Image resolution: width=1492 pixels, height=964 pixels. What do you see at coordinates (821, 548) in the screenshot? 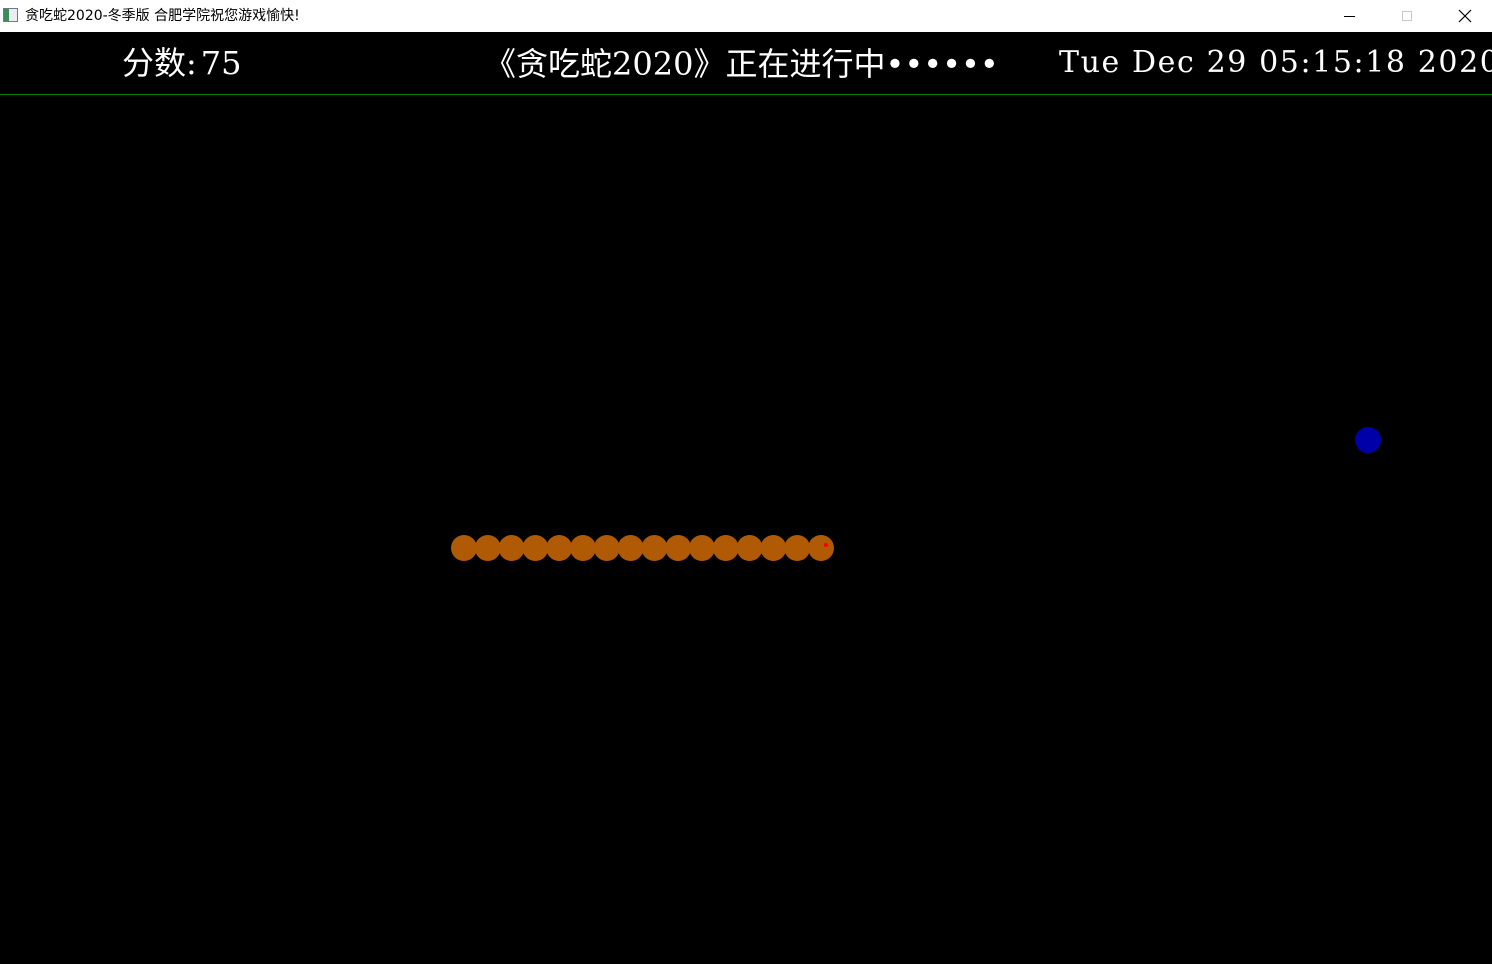
I see `snake-head` at bounding box center [821, 548].